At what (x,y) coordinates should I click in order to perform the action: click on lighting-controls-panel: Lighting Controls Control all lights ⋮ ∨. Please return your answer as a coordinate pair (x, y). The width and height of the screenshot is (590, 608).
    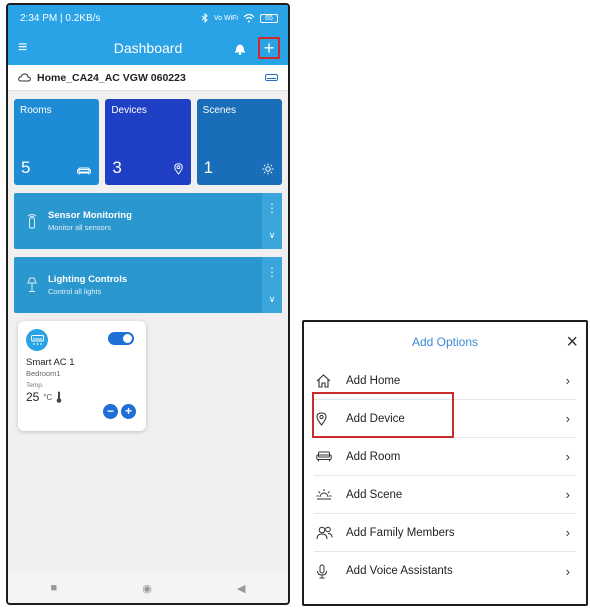
    Looking at the image, I should click on (148, 285).